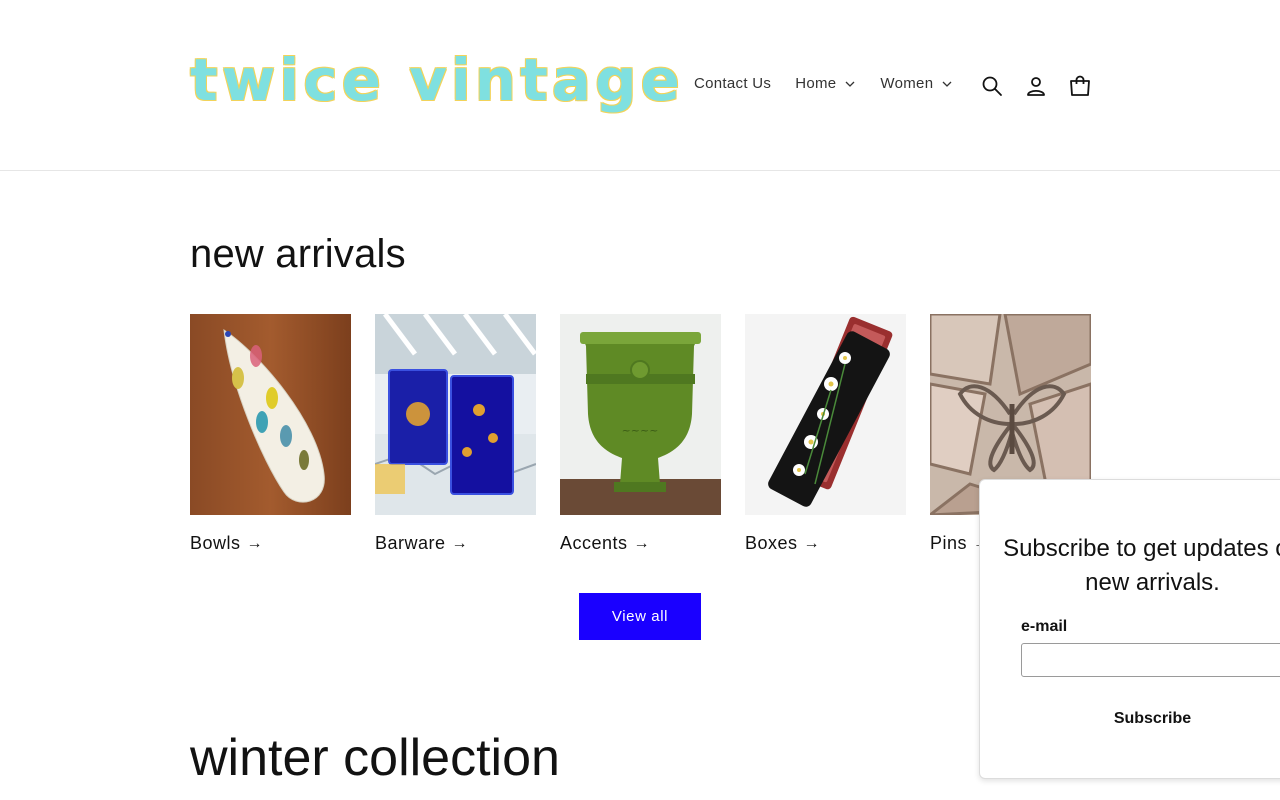 The image size is (1280, 800). Describe the element at coordinates (270, 543) in the screenshot. I see `collection-label: Bowls →` at that location.